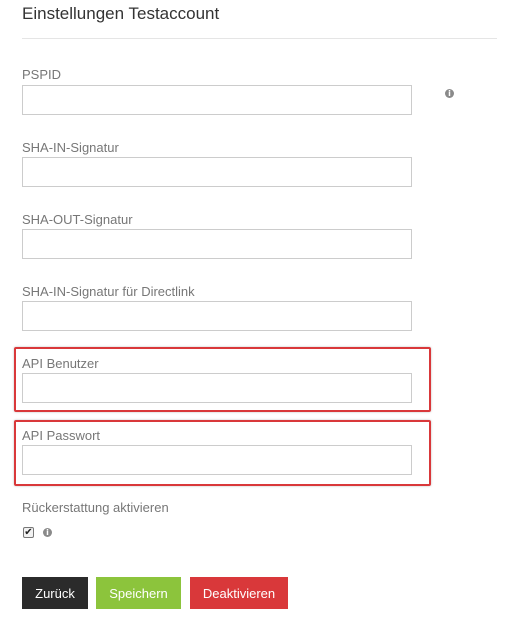 The width and height of the screenshot is (505, 619). What do you see at coordinates (42, 74) in the screenshot?
I see `pspid-label: PSPID` at bounding box center [42, 74].